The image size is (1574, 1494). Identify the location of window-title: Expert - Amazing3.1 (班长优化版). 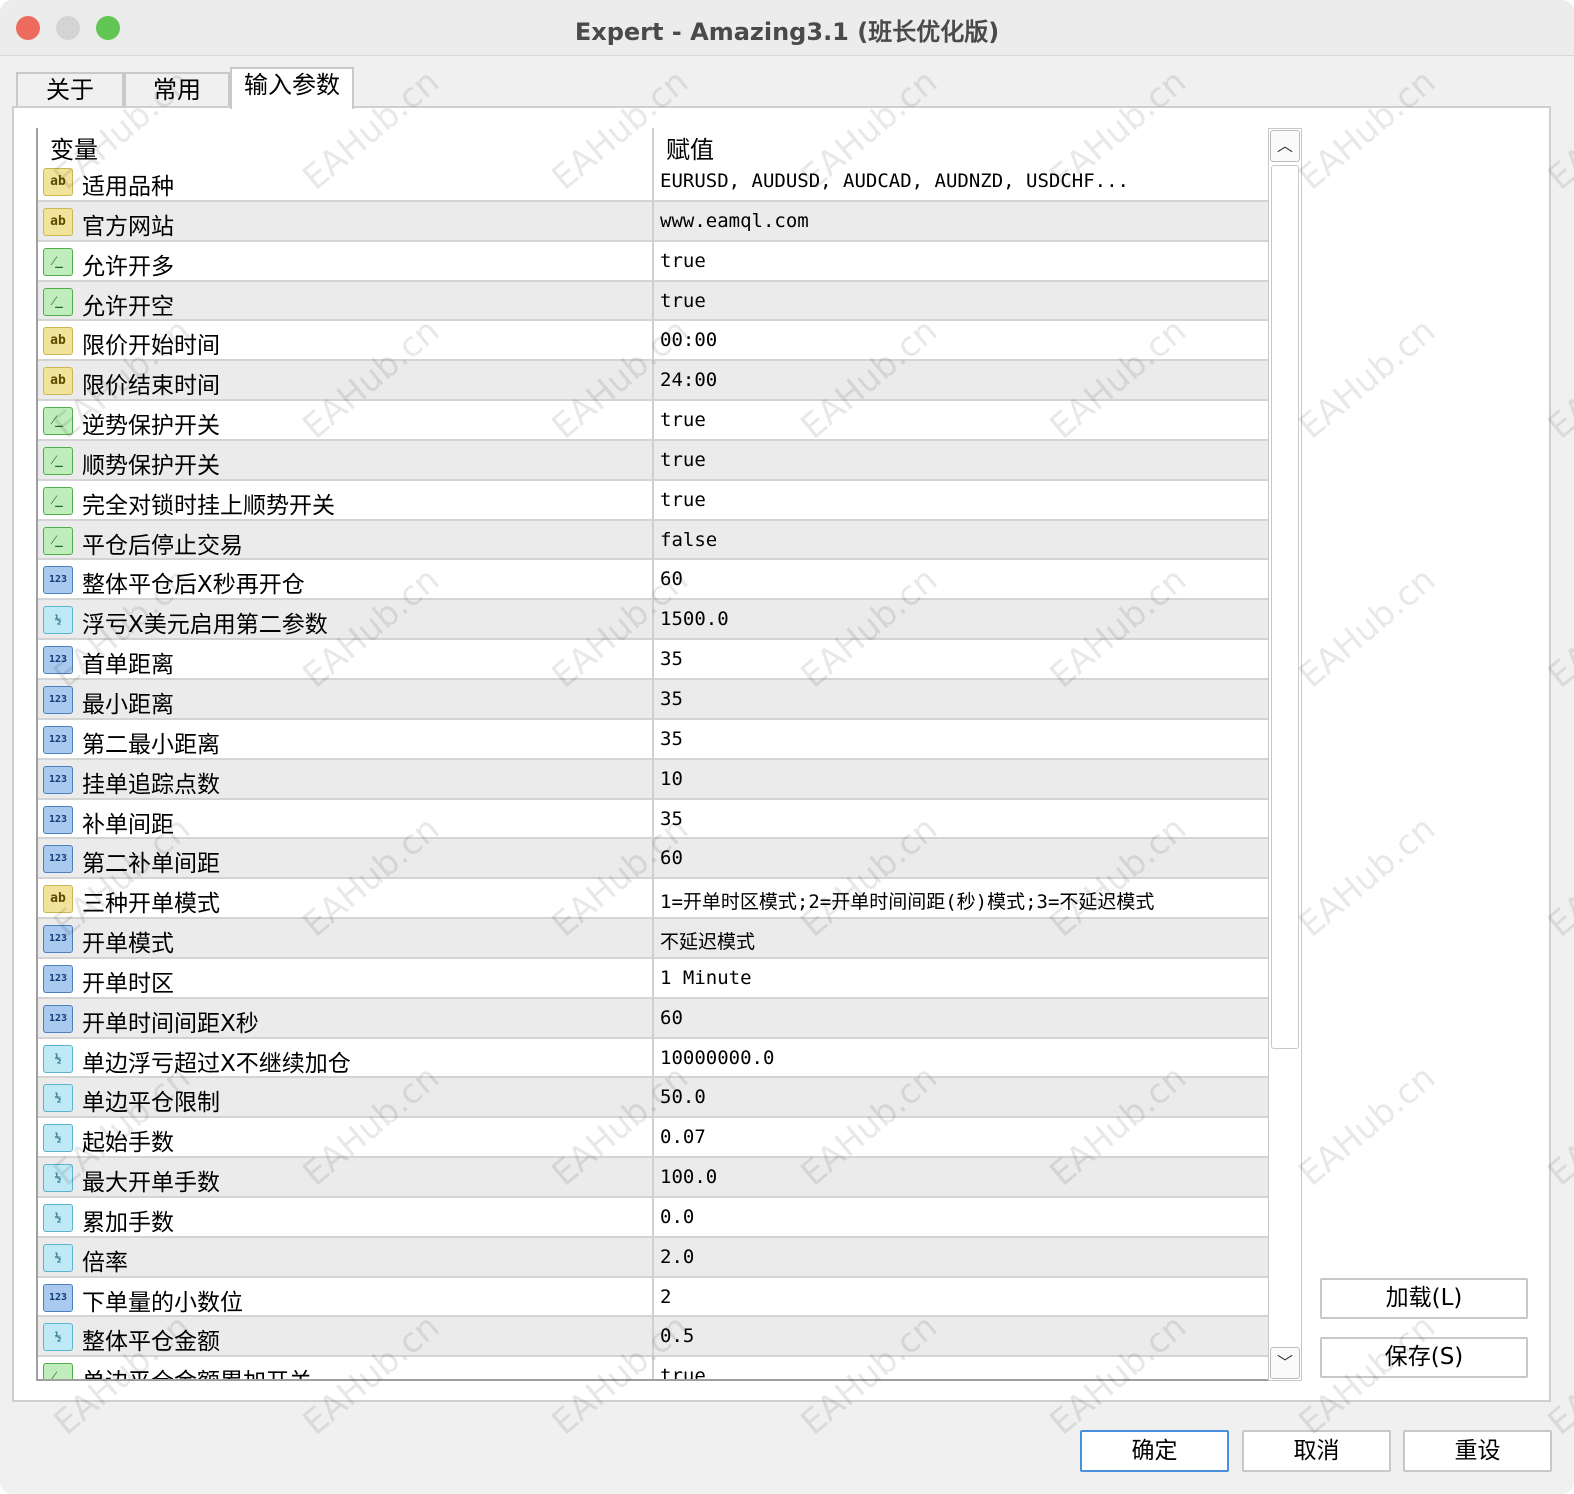
(787, 32).